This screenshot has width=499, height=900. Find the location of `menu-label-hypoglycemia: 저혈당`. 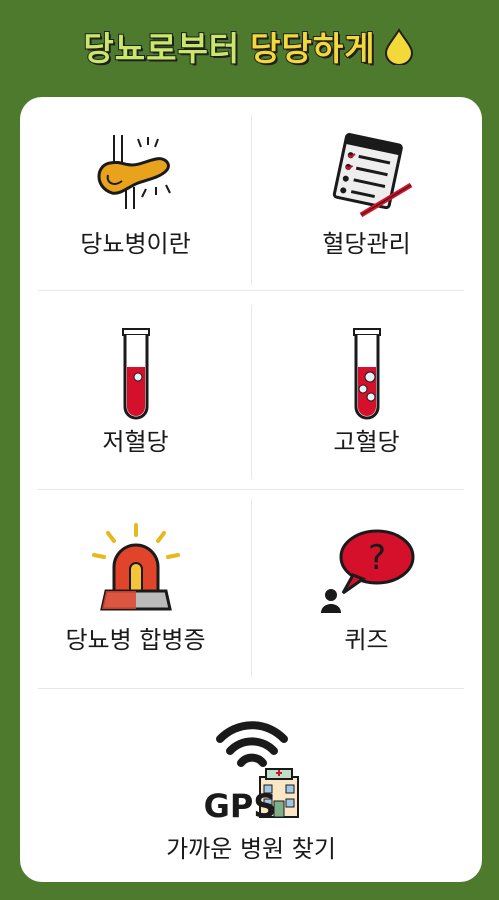

menu-label-hypoglycemia: 저혈당 is located at coordinates (135, 442).